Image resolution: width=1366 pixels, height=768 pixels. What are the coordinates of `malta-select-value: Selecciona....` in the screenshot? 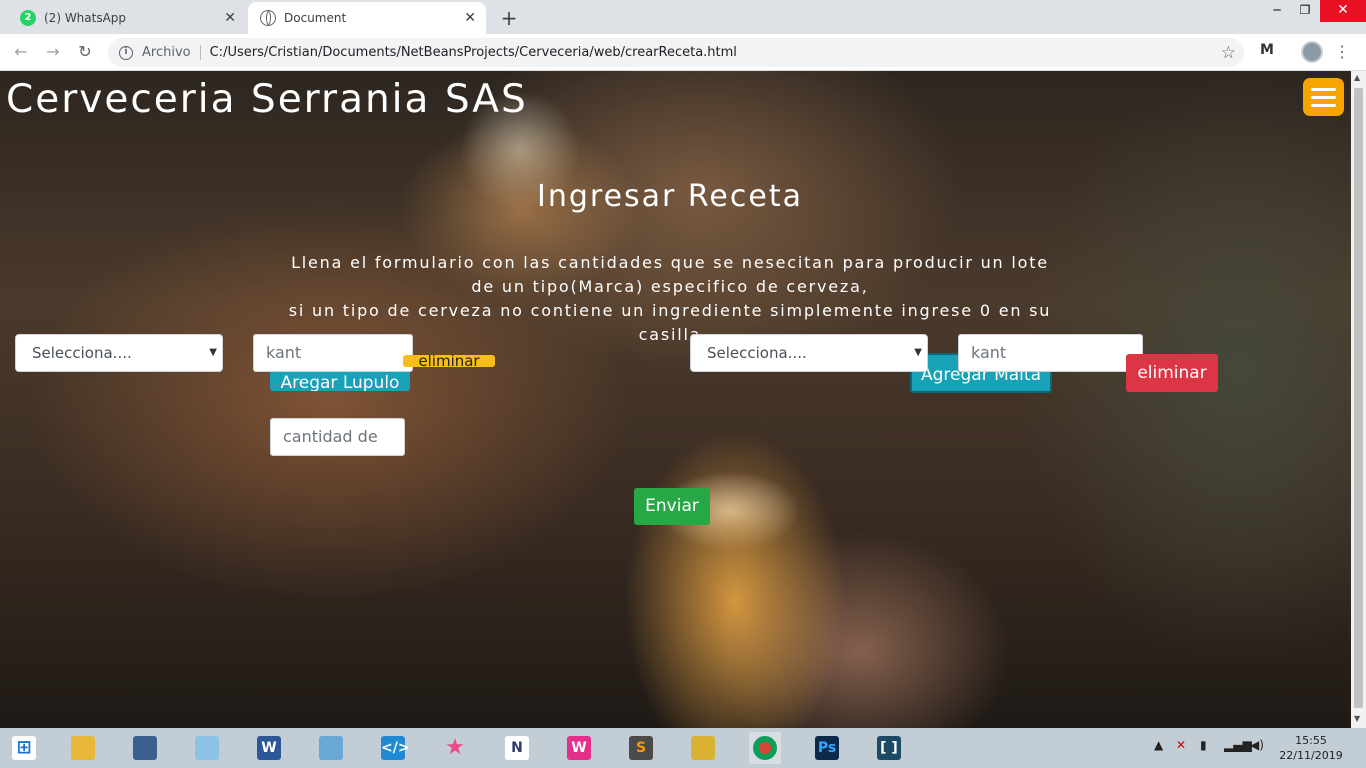 It's located at (757, 353).